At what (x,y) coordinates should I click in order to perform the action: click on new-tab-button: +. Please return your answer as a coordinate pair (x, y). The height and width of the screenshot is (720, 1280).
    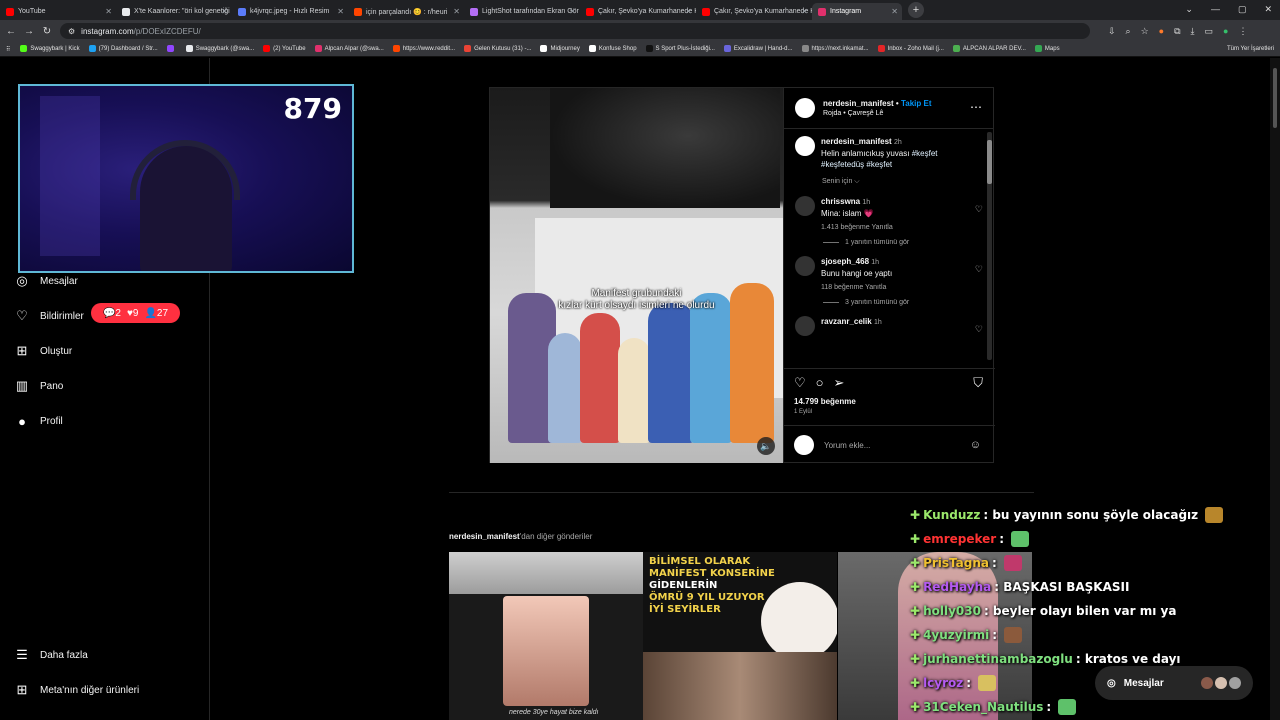
    Looking at the image, I should click on (916, 10).